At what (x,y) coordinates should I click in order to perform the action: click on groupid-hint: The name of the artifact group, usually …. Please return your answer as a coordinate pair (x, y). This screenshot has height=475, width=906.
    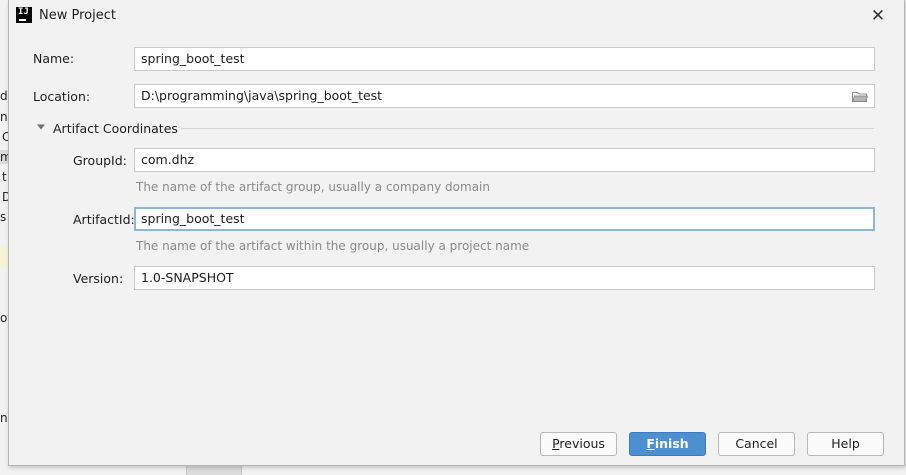
    Looking at the image, I should click on (313, 187).